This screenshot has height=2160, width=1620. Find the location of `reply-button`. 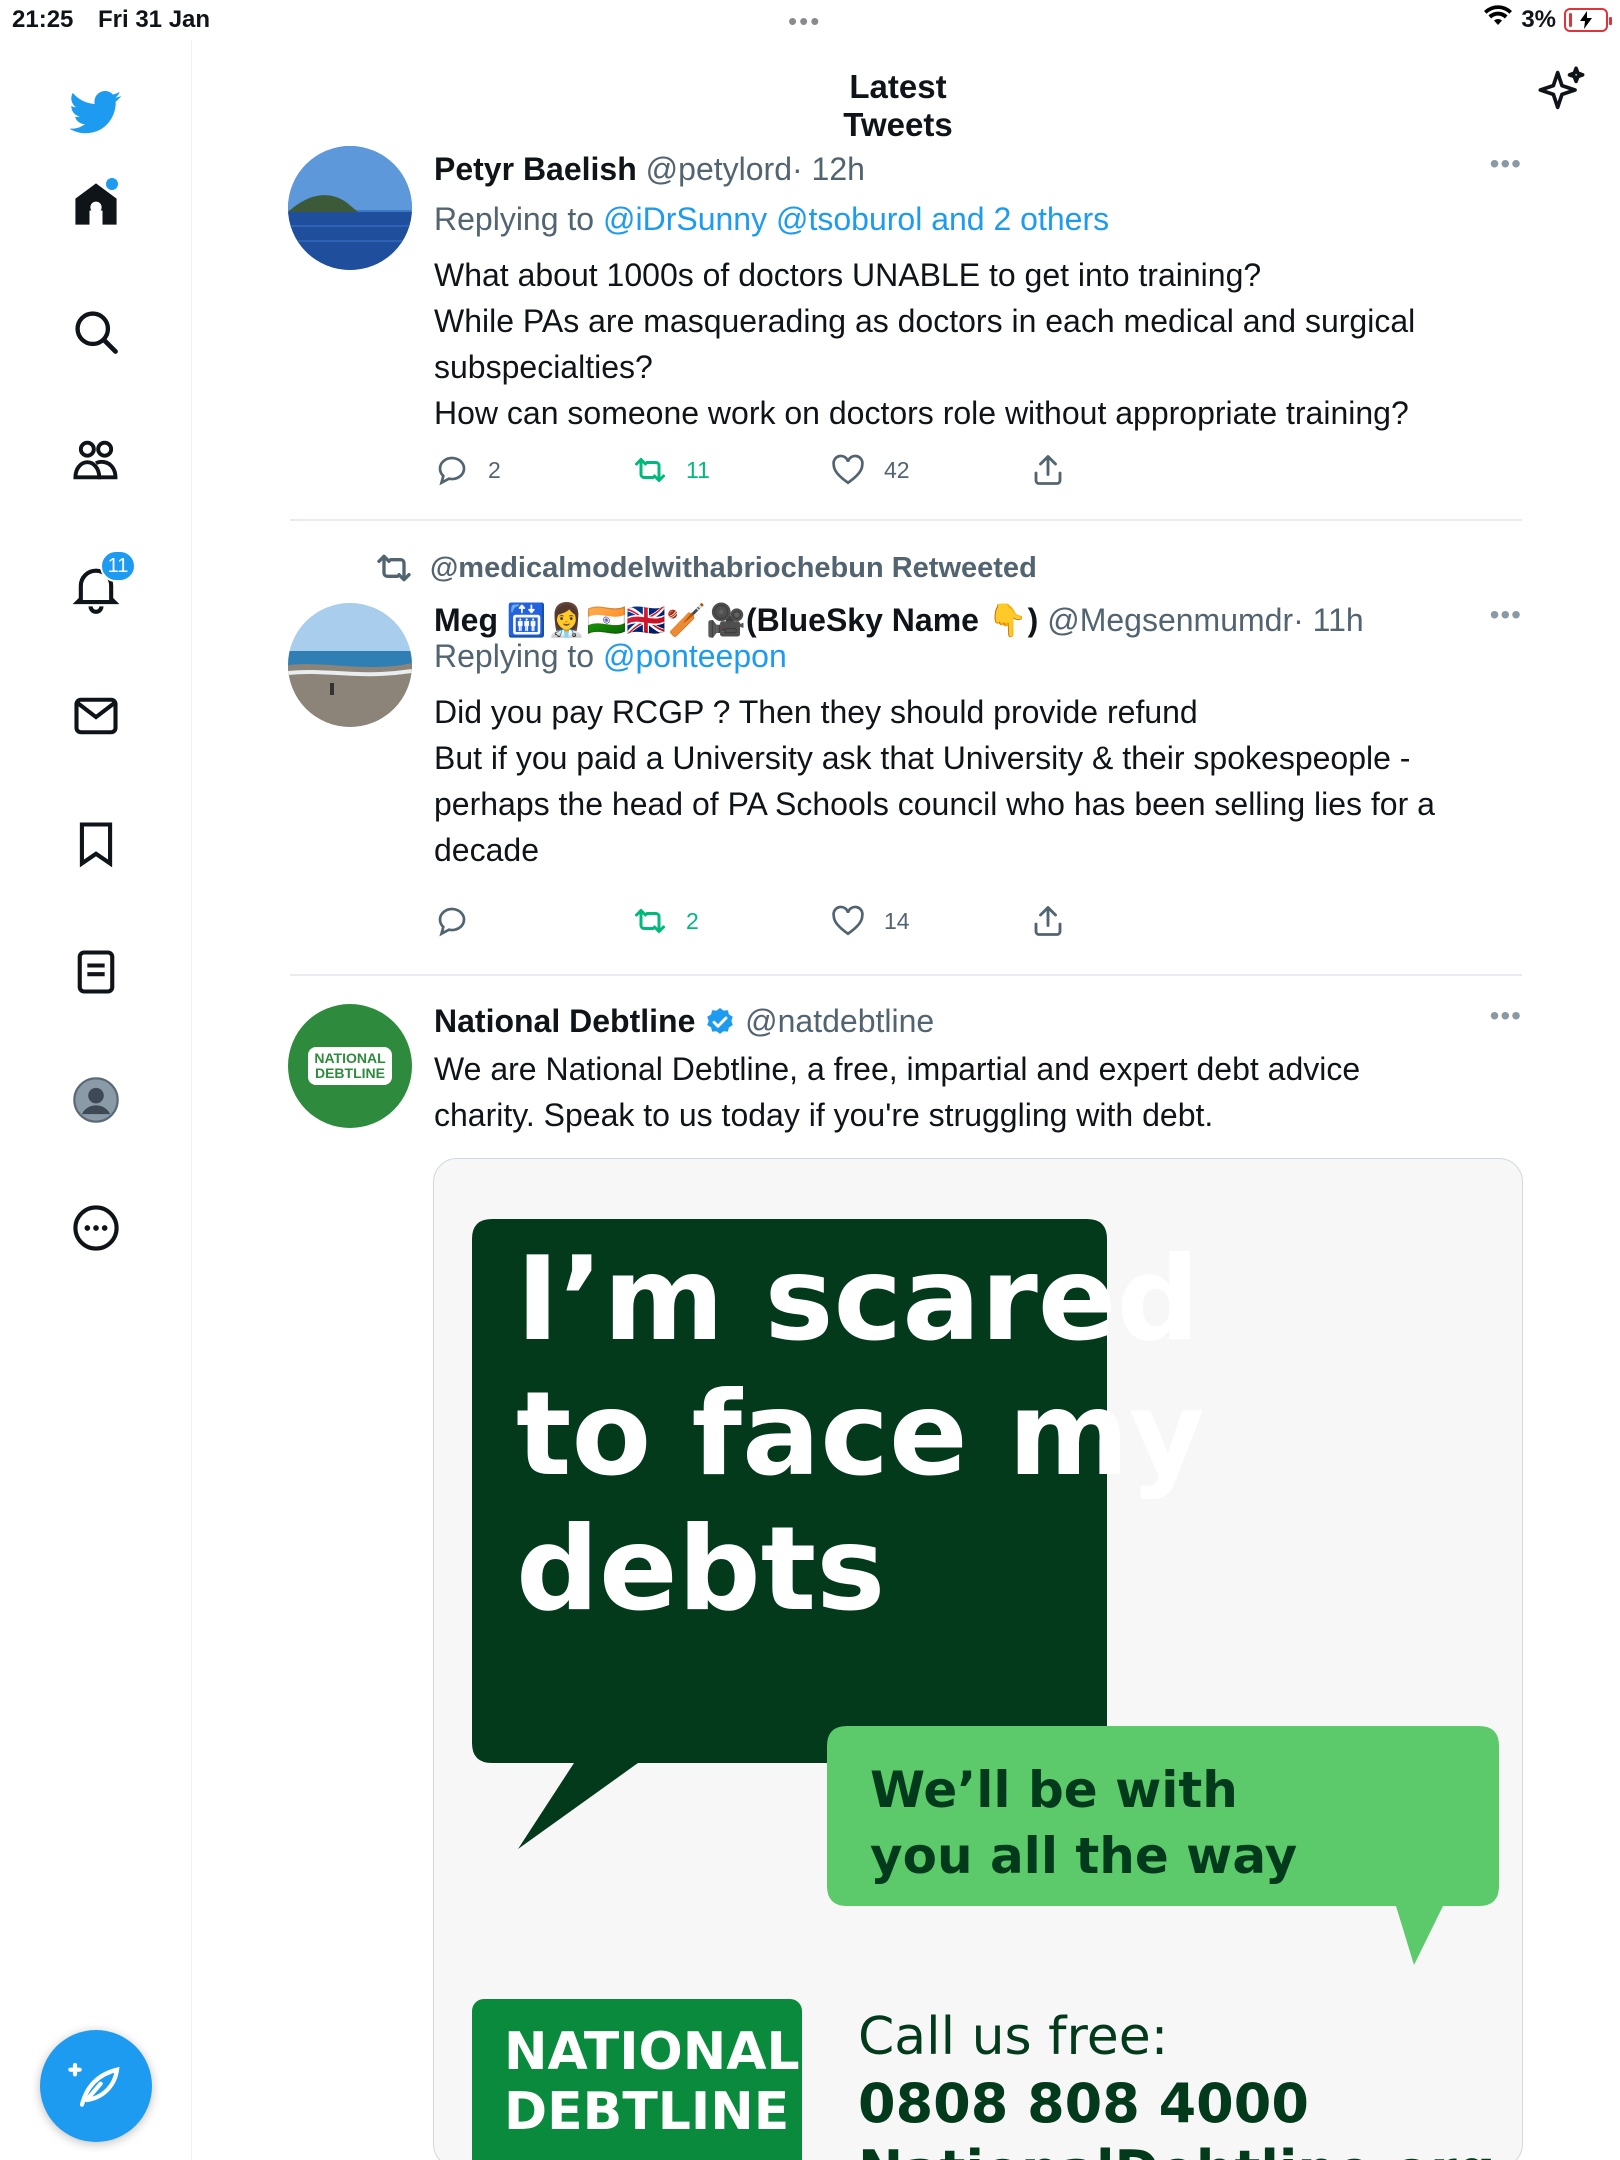

reply-button is located at coordinates (461, 921).